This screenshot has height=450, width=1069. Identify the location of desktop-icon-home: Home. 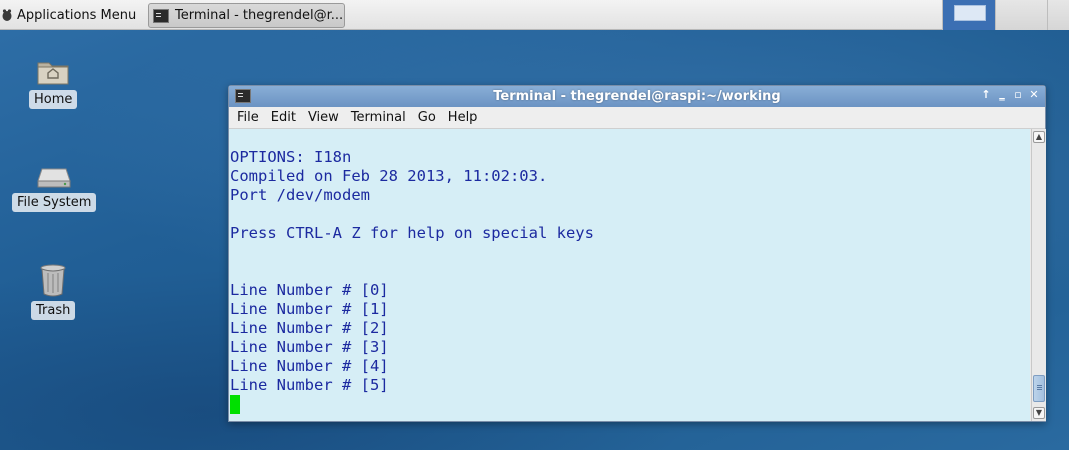
(53, 83).